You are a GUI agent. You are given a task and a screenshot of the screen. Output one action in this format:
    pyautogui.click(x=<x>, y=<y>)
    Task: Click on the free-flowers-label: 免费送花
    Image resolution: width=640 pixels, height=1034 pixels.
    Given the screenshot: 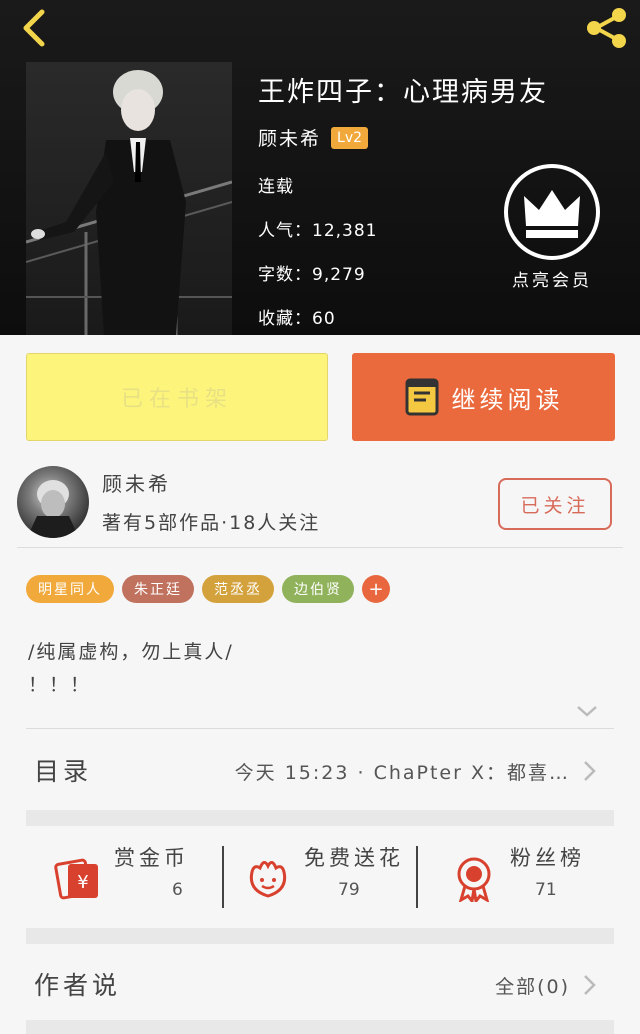 What is the action you would take?
    pyautogui.click(x=354, y=858)
    